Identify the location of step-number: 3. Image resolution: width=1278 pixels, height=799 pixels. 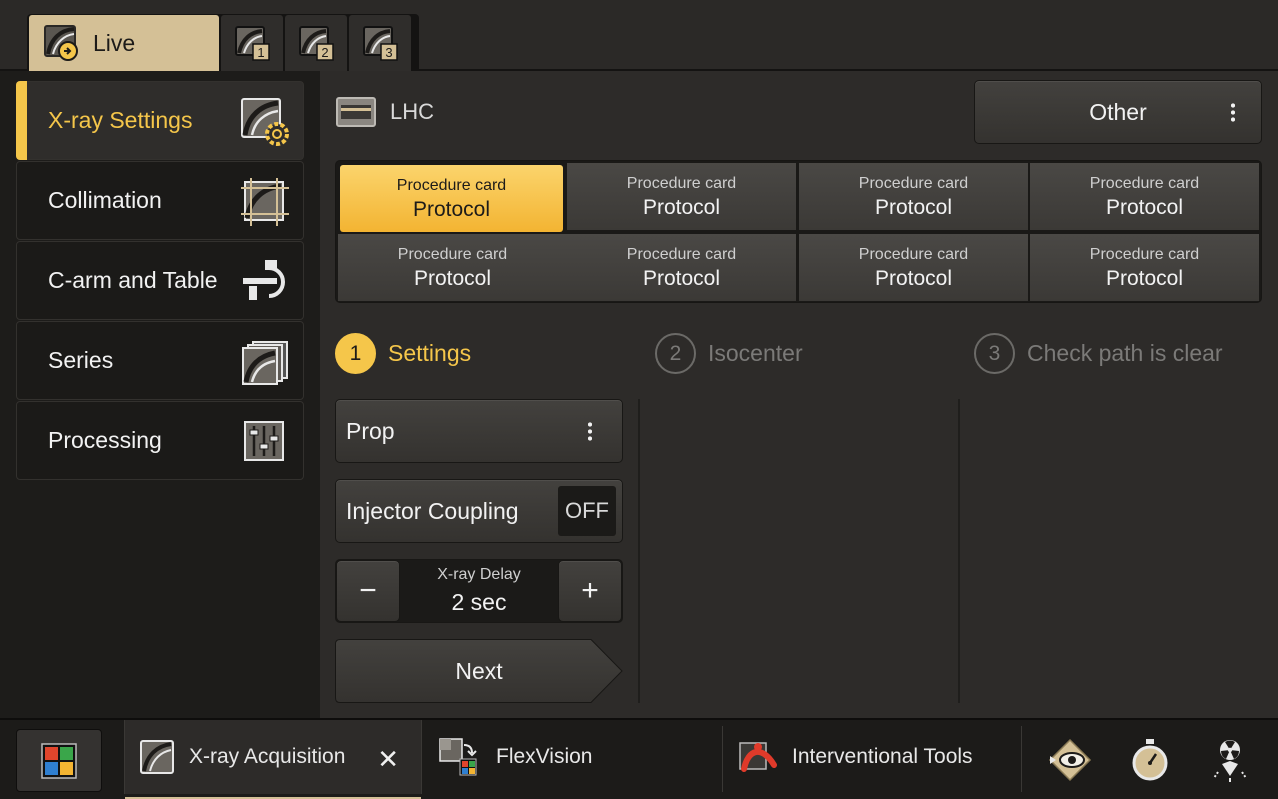
(994, 353).